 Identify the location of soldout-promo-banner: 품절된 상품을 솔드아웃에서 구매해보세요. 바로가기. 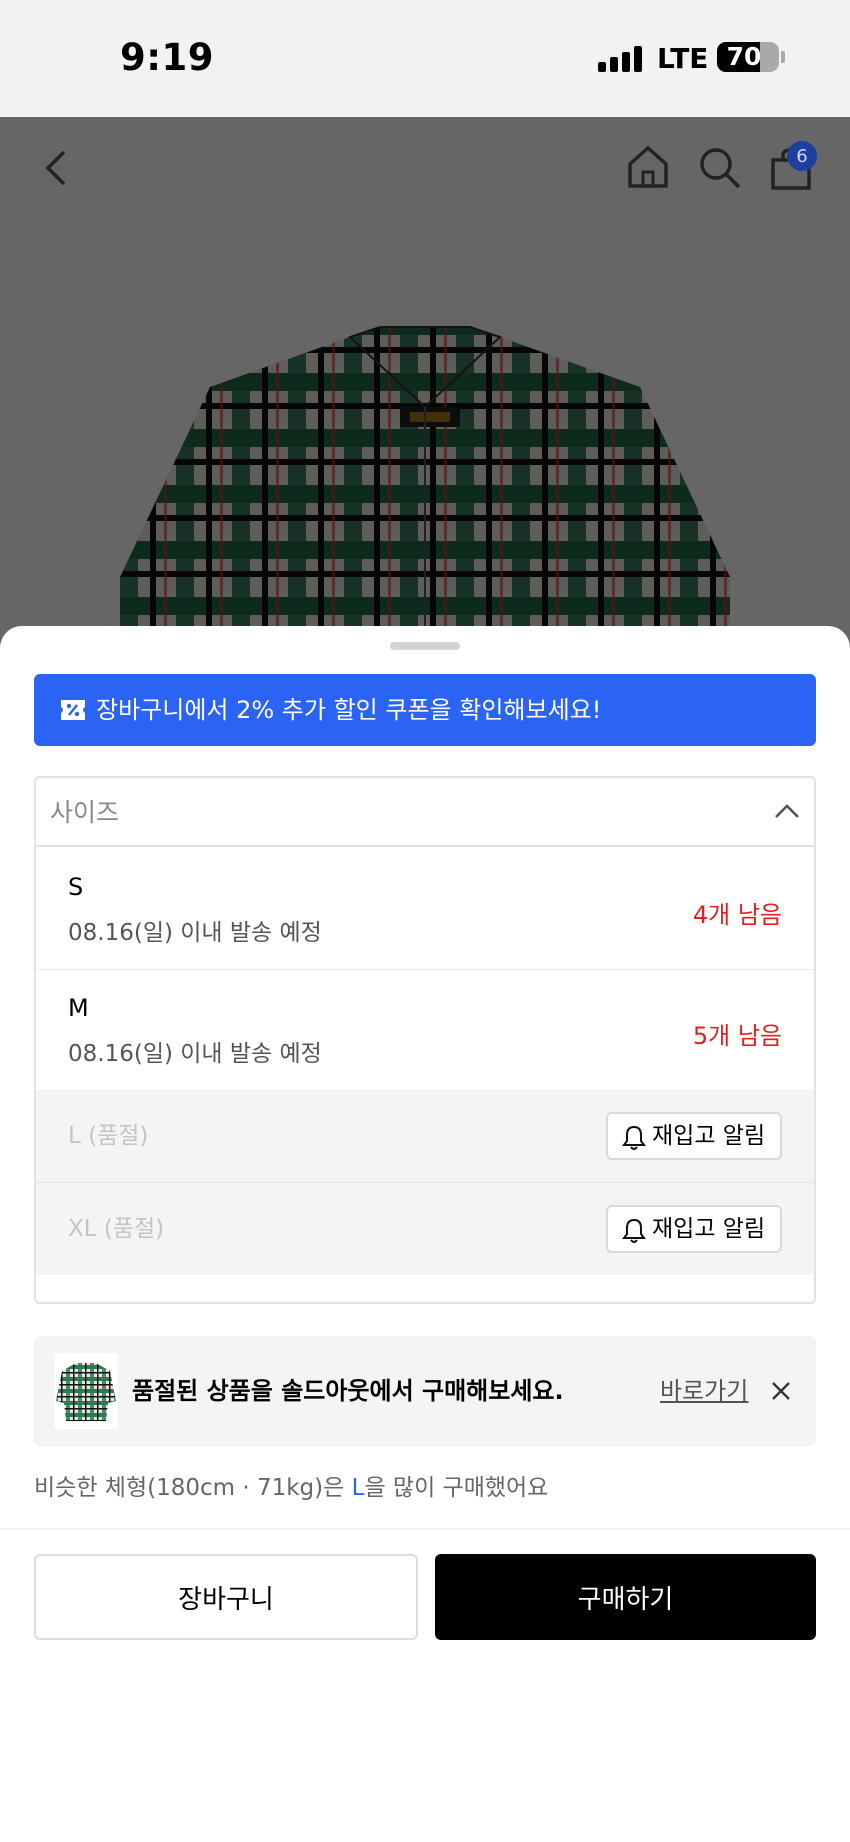
(425, 1391).